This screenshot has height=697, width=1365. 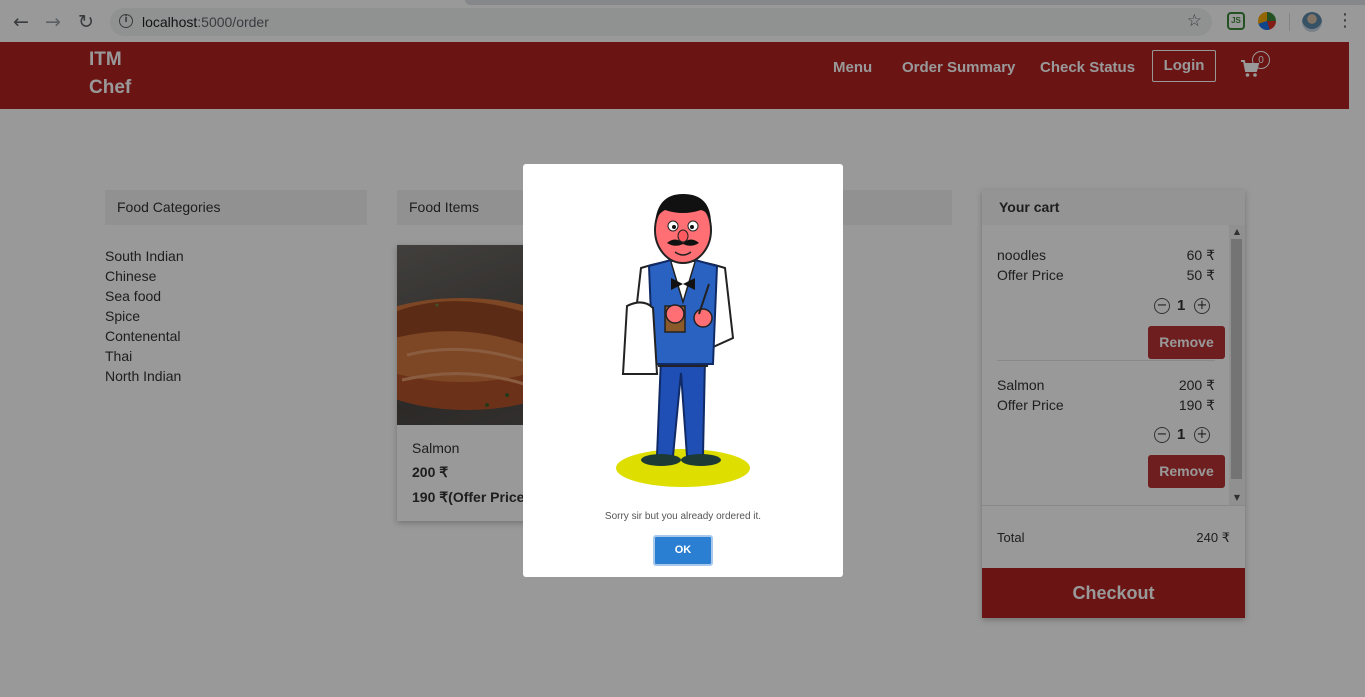 I want to click on waiter-illustration, so click(x=683, y=340).